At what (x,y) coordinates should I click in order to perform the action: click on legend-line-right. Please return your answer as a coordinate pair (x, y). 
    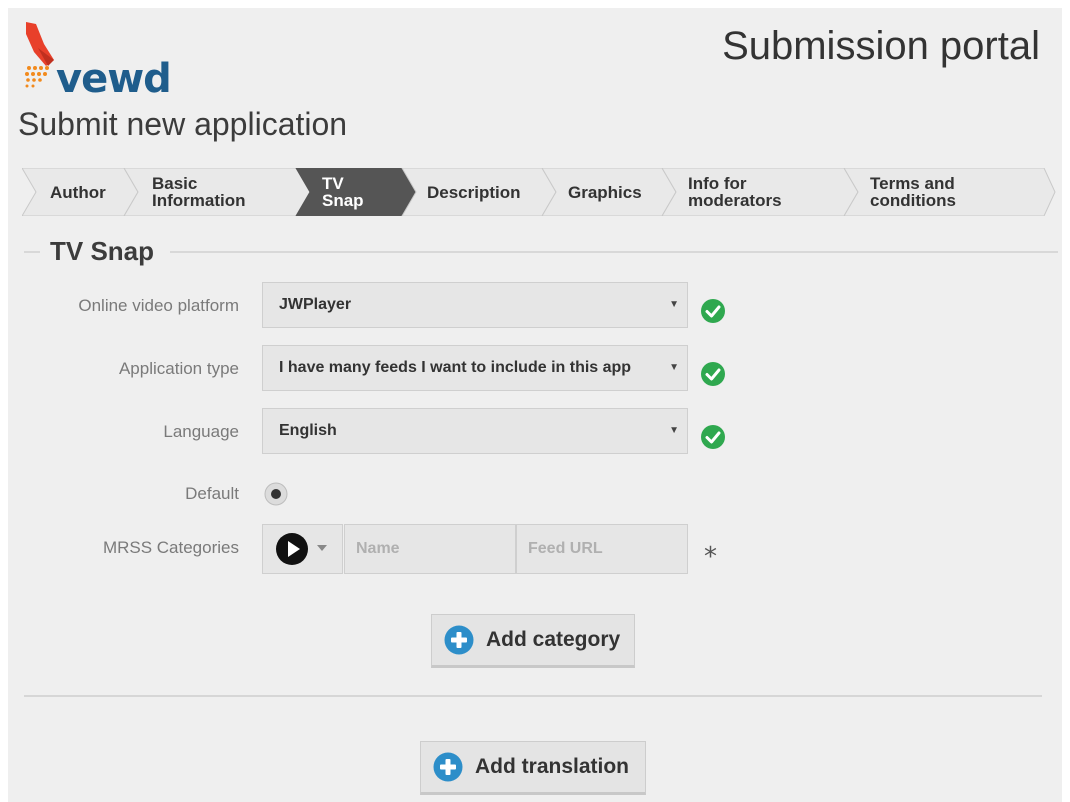
    Looking at the image, I should click on (614, 252).